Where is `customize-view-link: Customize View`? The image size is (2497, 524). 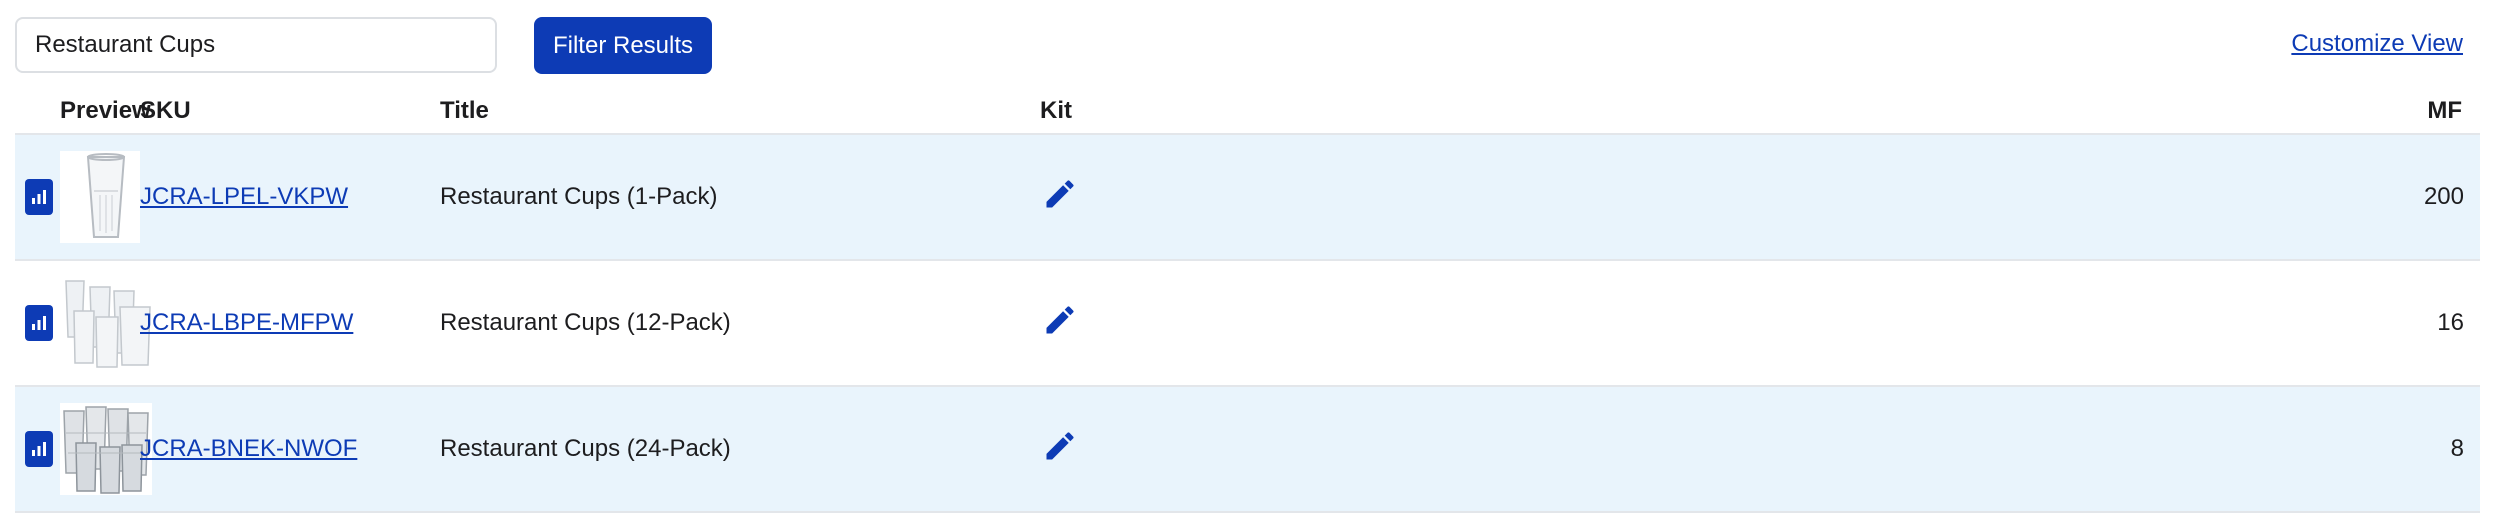
customize-view-link: Customize View is located at coordinates (2377, 44).